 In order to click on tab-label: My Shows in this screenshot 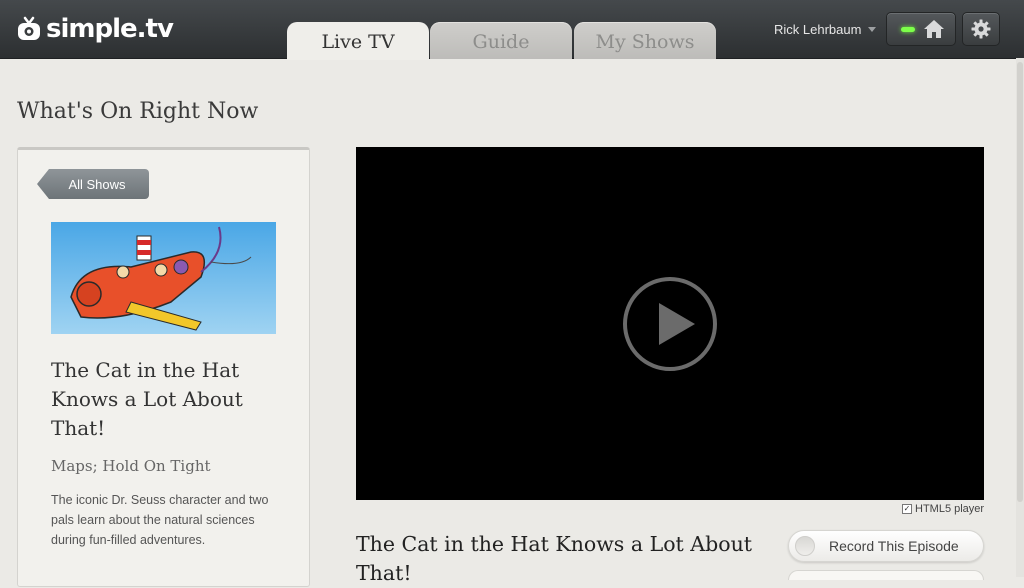, I will do `click(645, 41)`.